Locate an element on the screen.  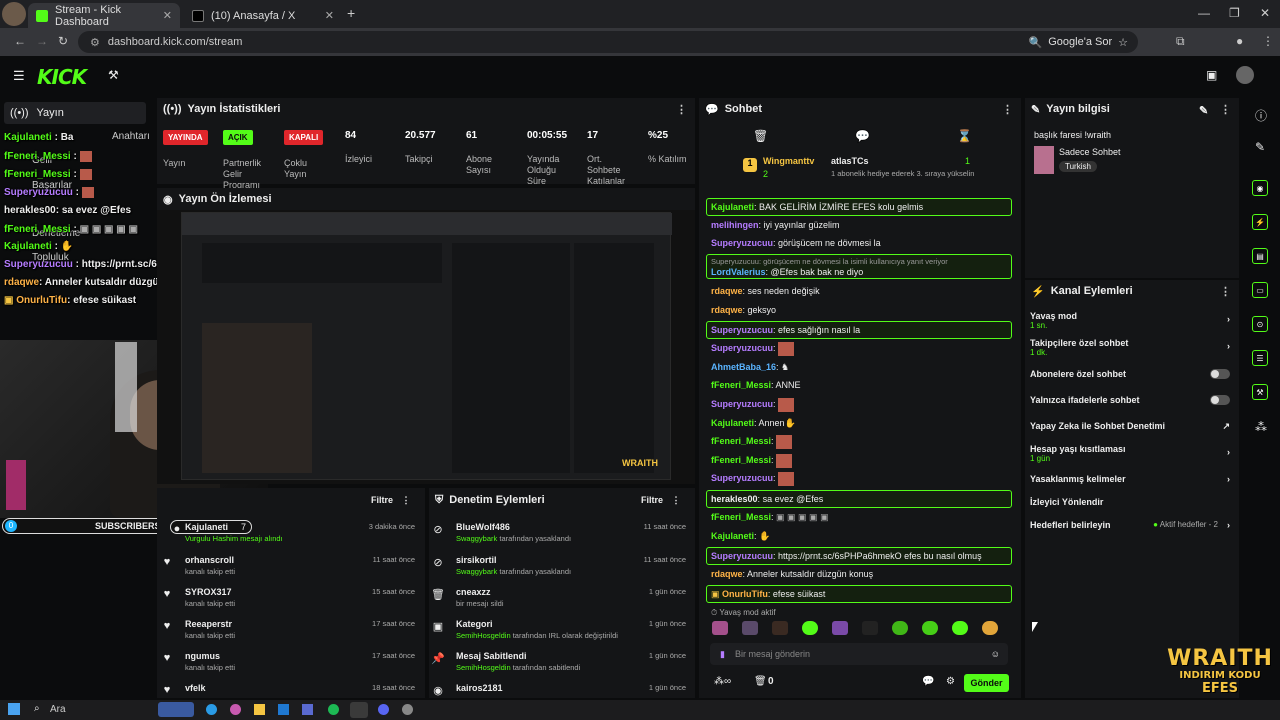
send-button: Gönder is located at coordinates (986, 683).